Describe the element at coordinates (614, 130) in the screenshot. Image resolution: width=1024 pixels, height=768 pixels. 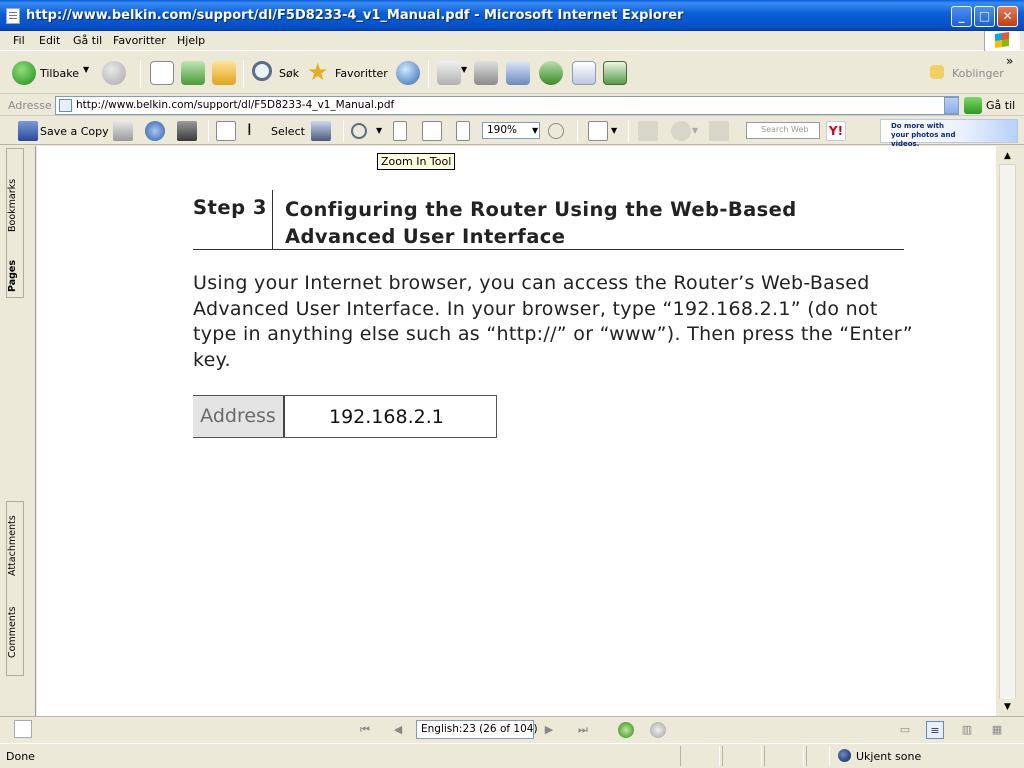
I see `layout-dropdown-icon: ▼` at that location.